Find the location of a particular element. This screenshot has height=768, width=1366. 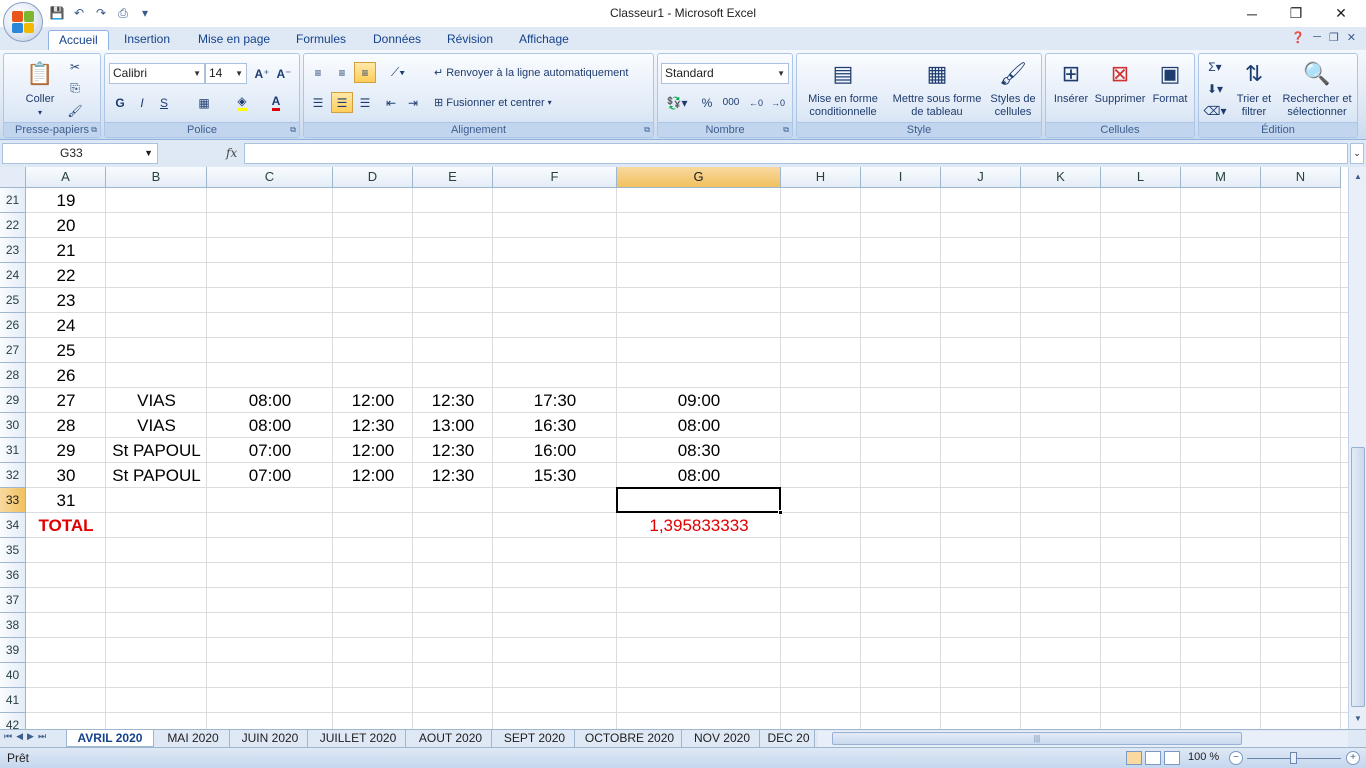

row-header-40: 40 is located at coordinates (13, 675).